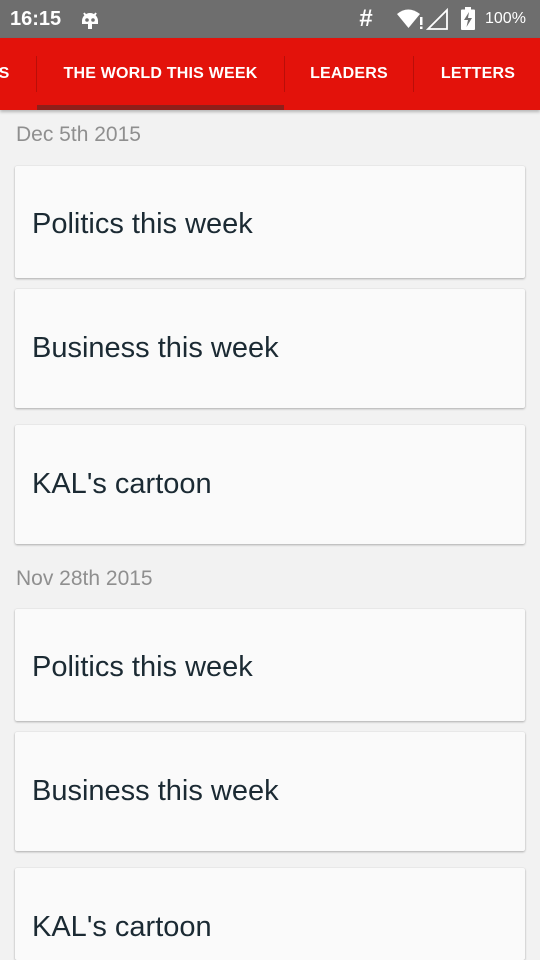 The width and height of the screenshot is (540, 960). I want to click on tab-leaders: LEADERS, so click(349, 74).